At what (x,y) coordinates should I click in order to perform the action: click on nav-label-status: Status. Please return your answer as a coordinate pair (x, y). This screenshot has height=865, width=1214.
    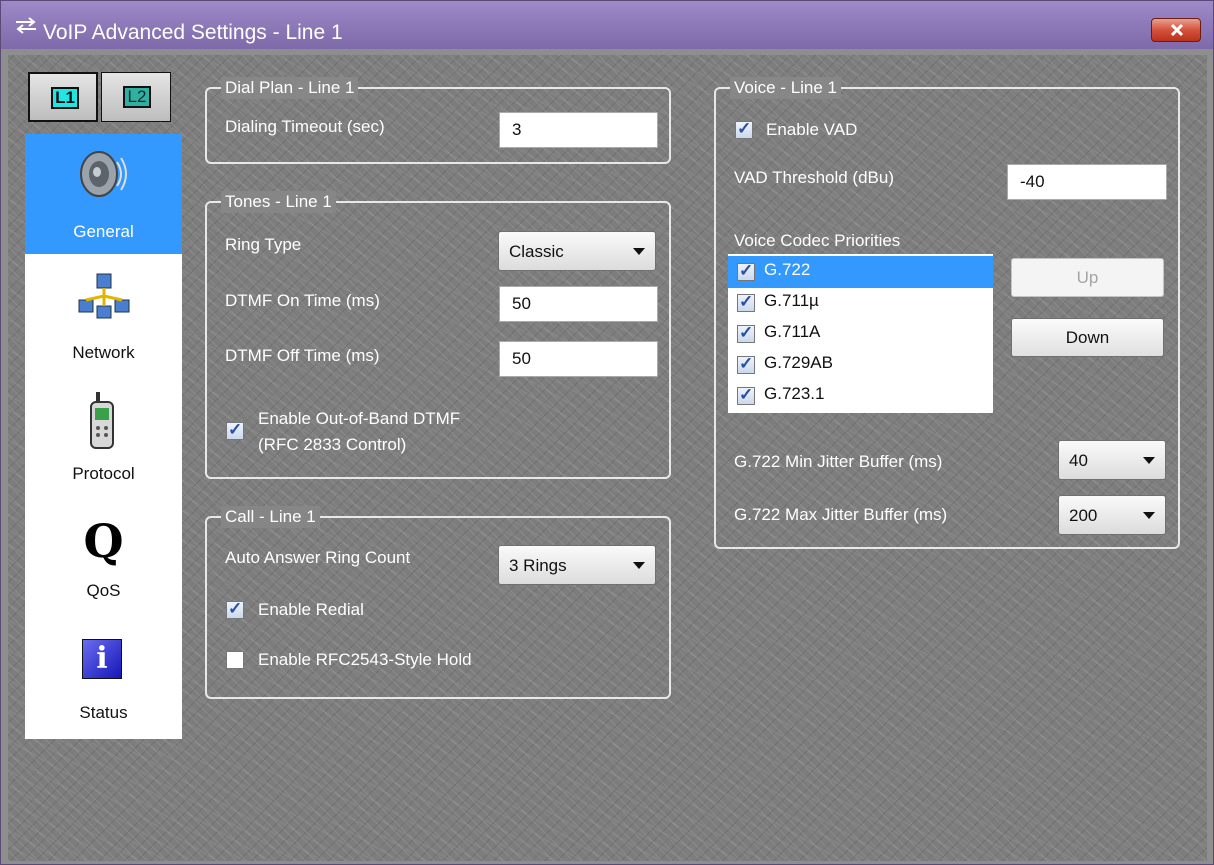
    Looking at the image, I should click on (103, 712).